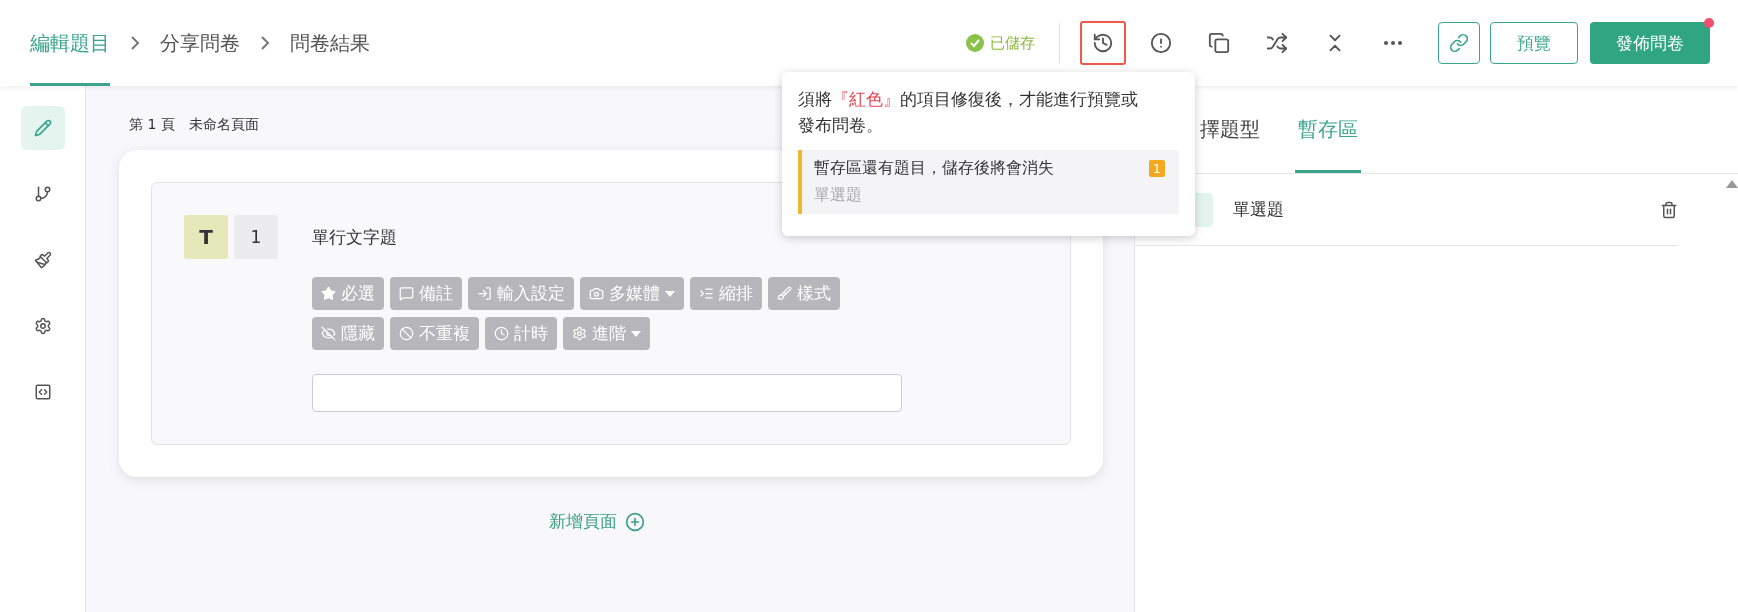  What do you see at coordinates (330, 43) in the screenshot?
I see `breadcrumb-tab: 問卷結果` at bounding box center [330, 43].